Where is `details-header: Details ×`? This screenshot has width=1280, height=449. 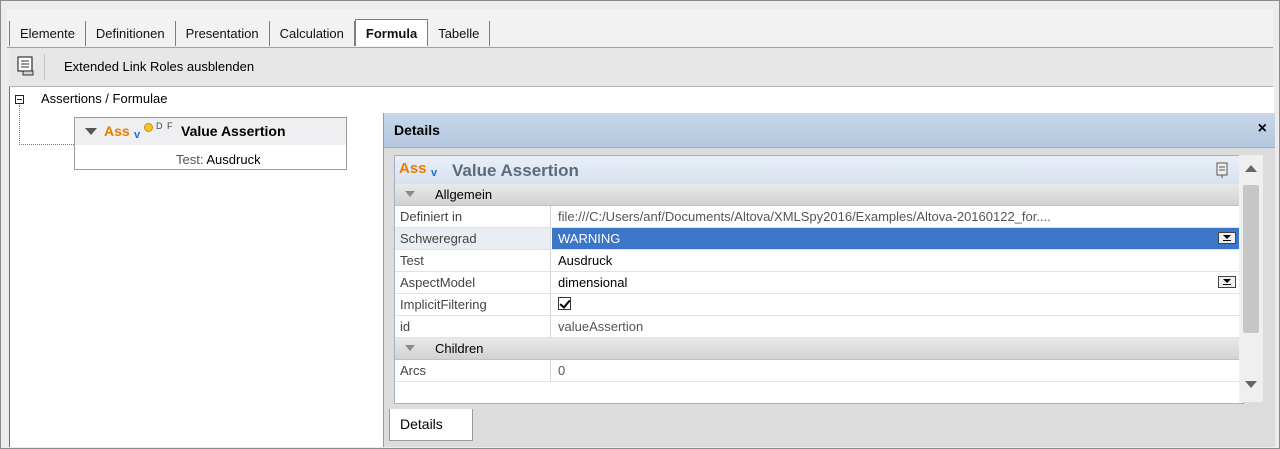
details-header: Details × is located at coordinates (829, 130).